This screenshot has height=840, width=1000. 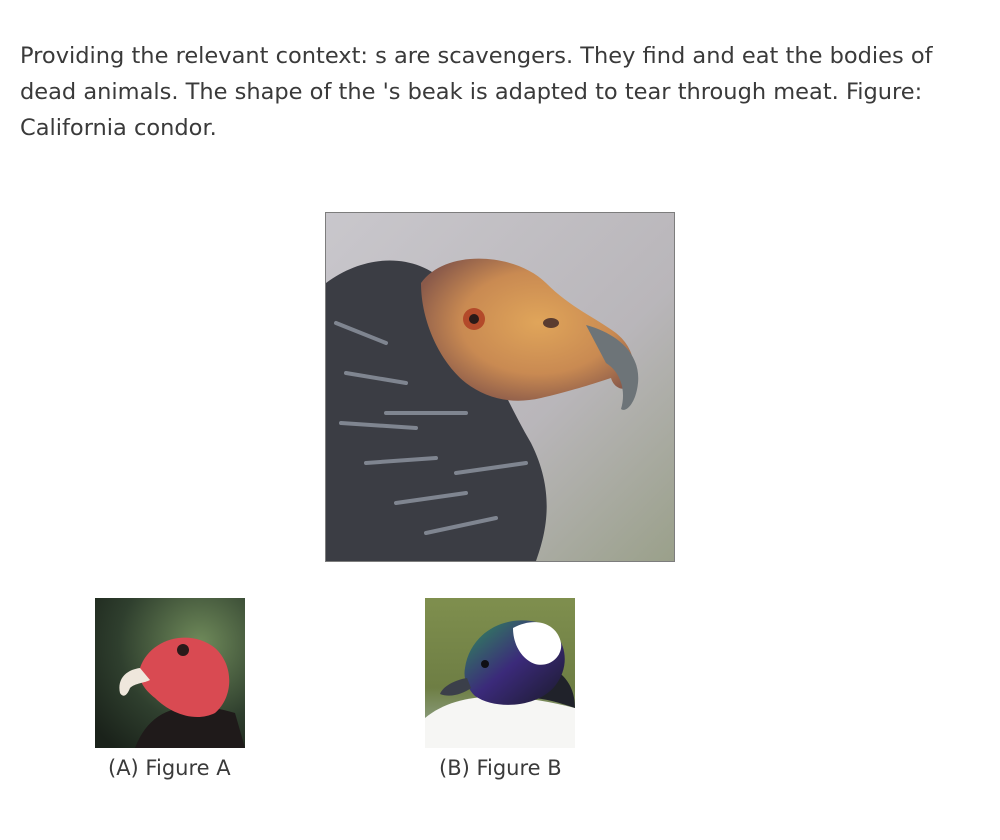 What do you see at coordinates (170, 673) in the screenshot?
I see `option-a-image` at bounding box center [170, 673].